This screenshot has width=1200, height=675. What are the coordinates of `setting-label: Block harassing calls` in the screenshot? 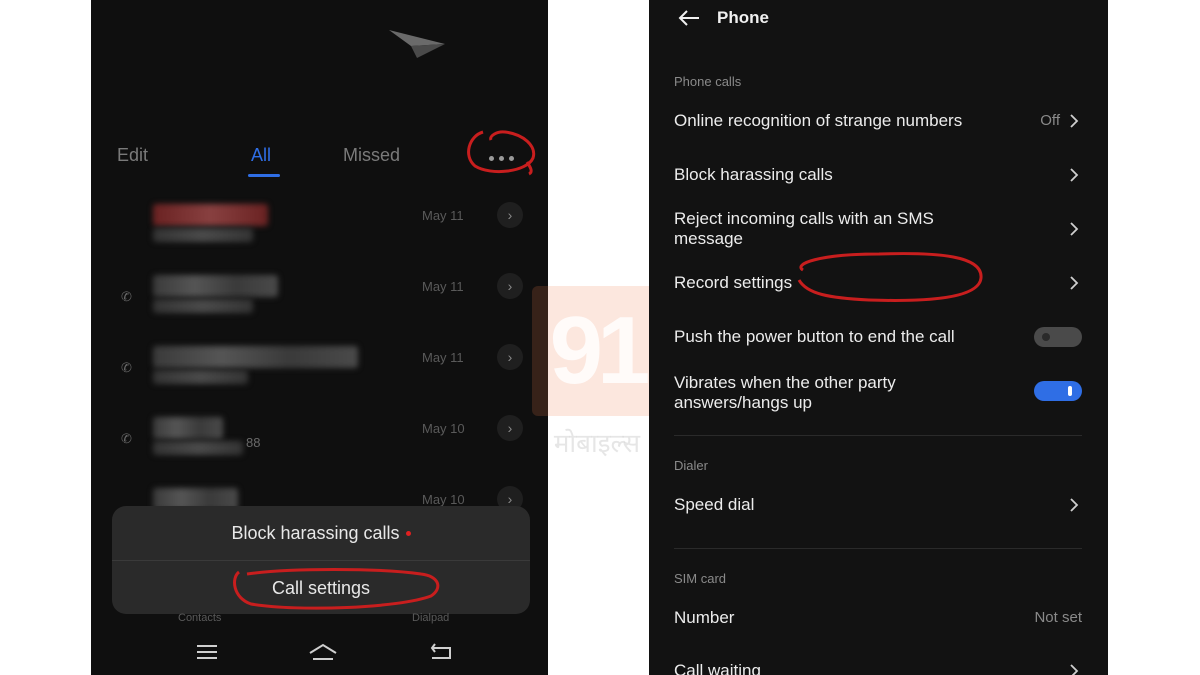 It's located at (753, 174).